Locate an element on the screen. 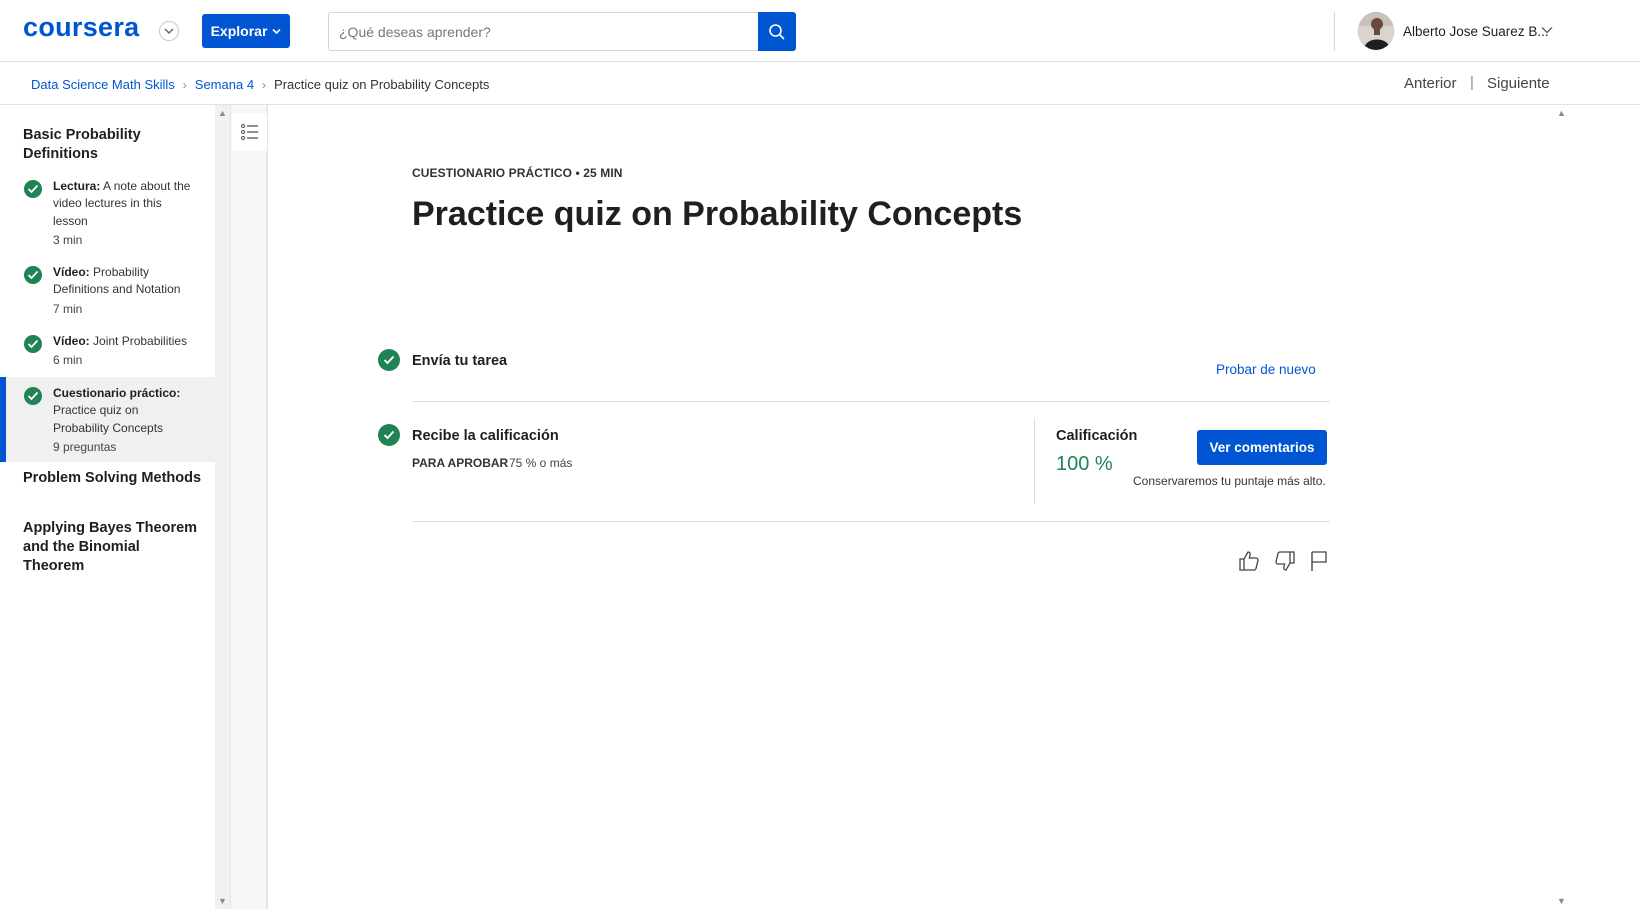 This screenshot has width=1640, height=909. grade-value: 100 % is located at coordinates (1084, 464).